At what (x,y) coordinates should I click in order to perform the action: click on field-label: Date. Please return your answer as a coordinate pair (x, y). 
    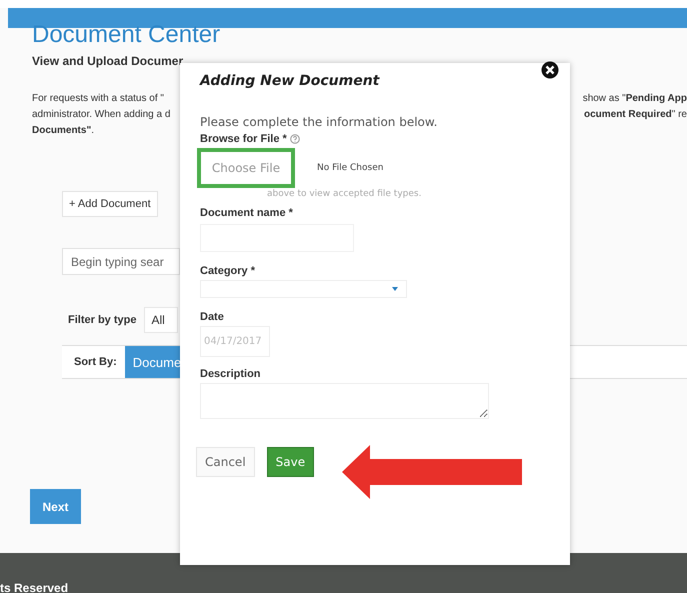
    Looking at the image, I should click on (212, 317).